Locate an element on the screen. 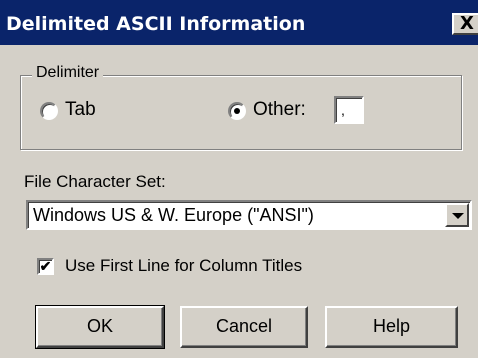 This screenshot has height=358, width=478. help-button: Help is located at coordinates (391, 327).